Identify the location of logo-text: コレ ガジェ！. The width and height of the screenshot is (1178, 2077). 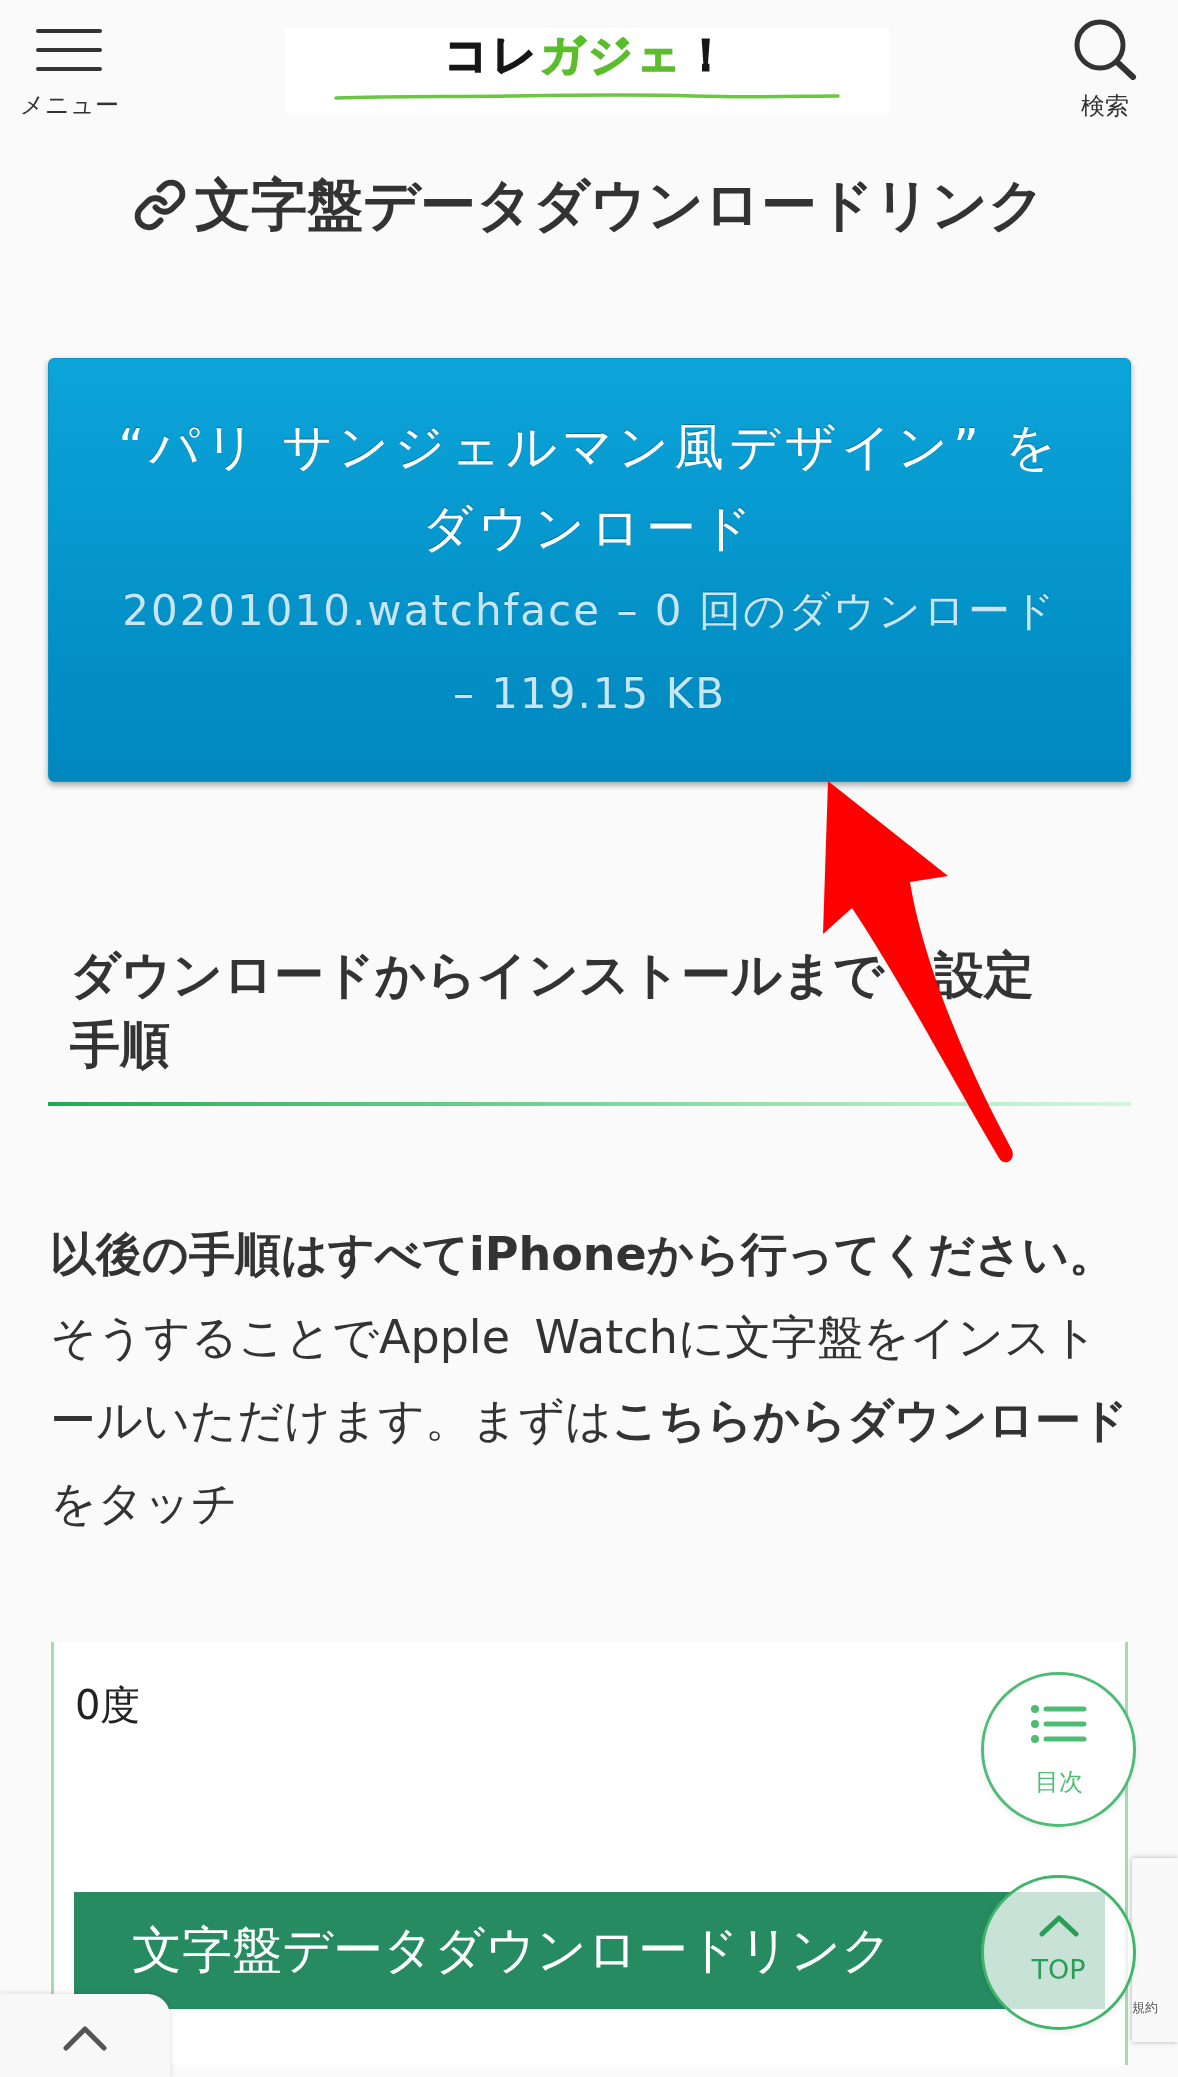
(587, 55).